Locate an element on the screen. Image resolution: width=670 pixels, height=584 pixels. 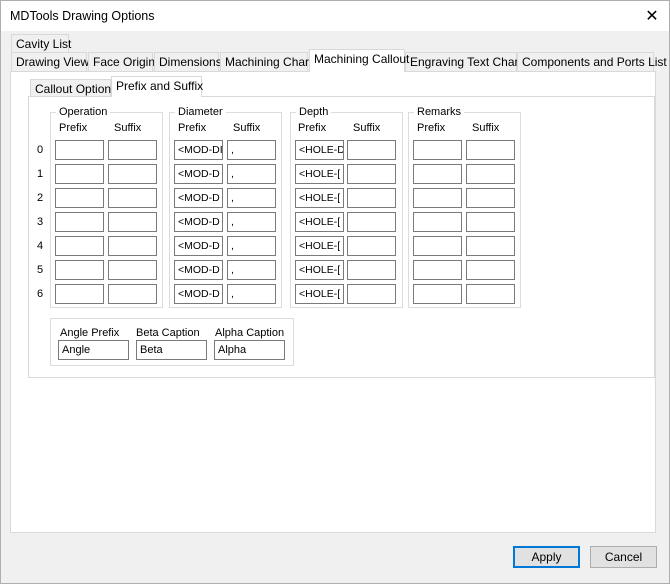
alpha-caption-label: Alpha Caption is located at coordinates (250, 333).